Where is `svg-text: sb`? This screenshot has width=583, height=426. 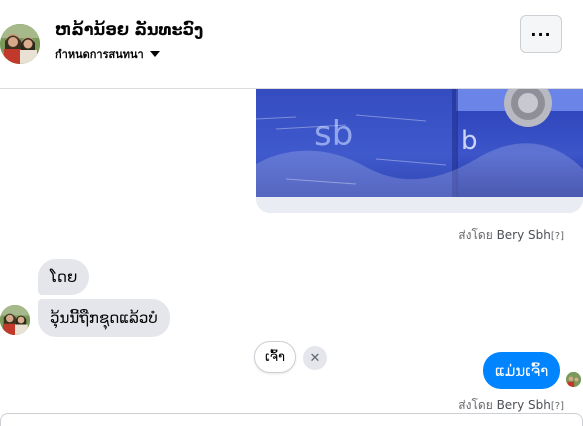 svg-text: sb is located at coordinates (333, 134).